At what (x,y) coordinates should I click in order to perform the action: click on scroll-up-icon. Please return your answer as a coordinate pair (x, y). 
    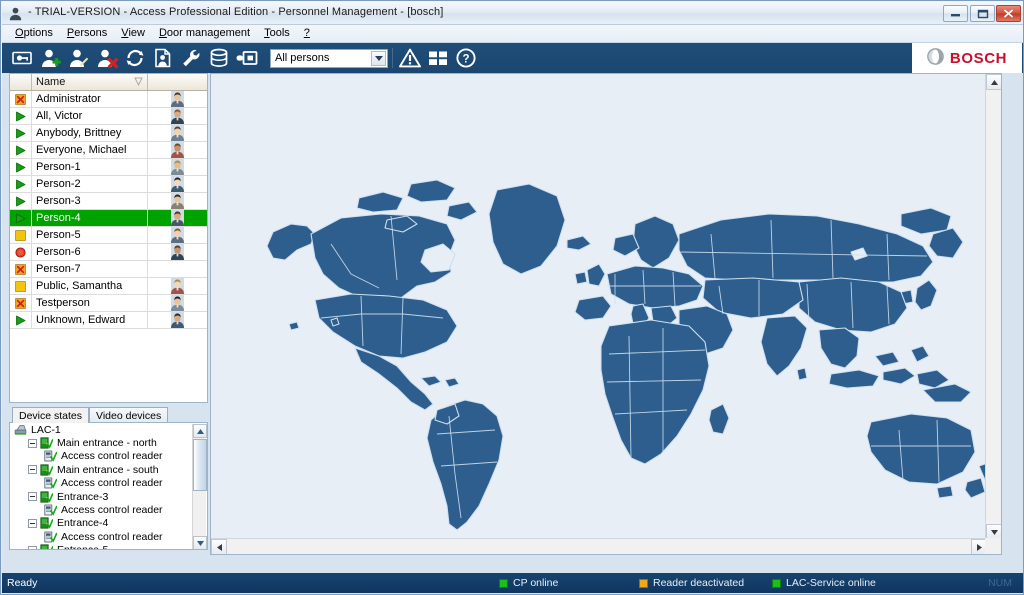
    Looking at the image, I should click on (200, 431).